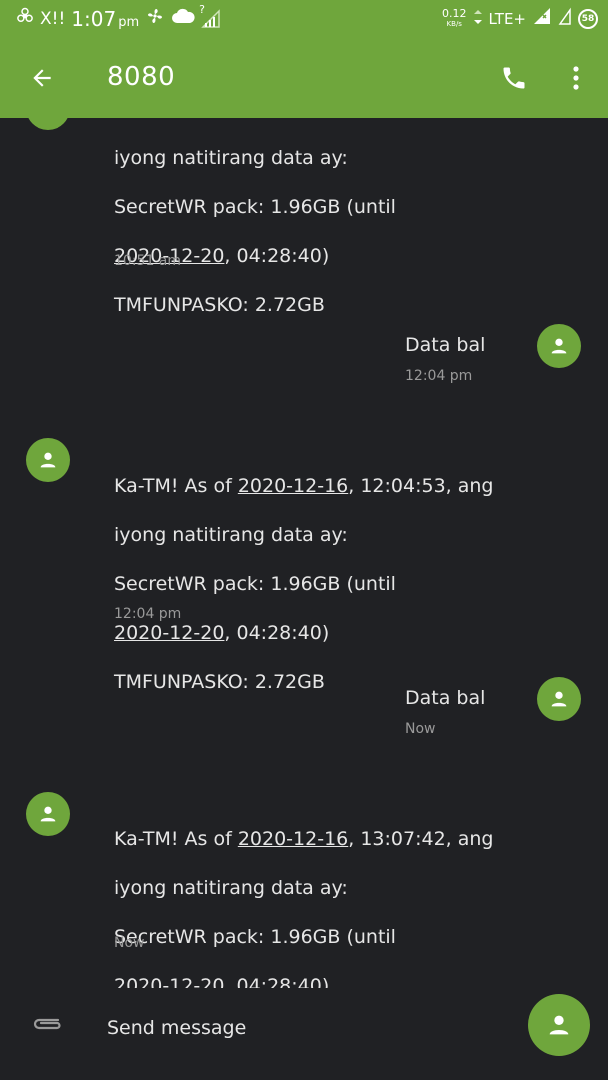 The height and width of the screenshot is (1080, 608). I want to click on status-left: X!! 1:07 pm ?, so click(118, 17).